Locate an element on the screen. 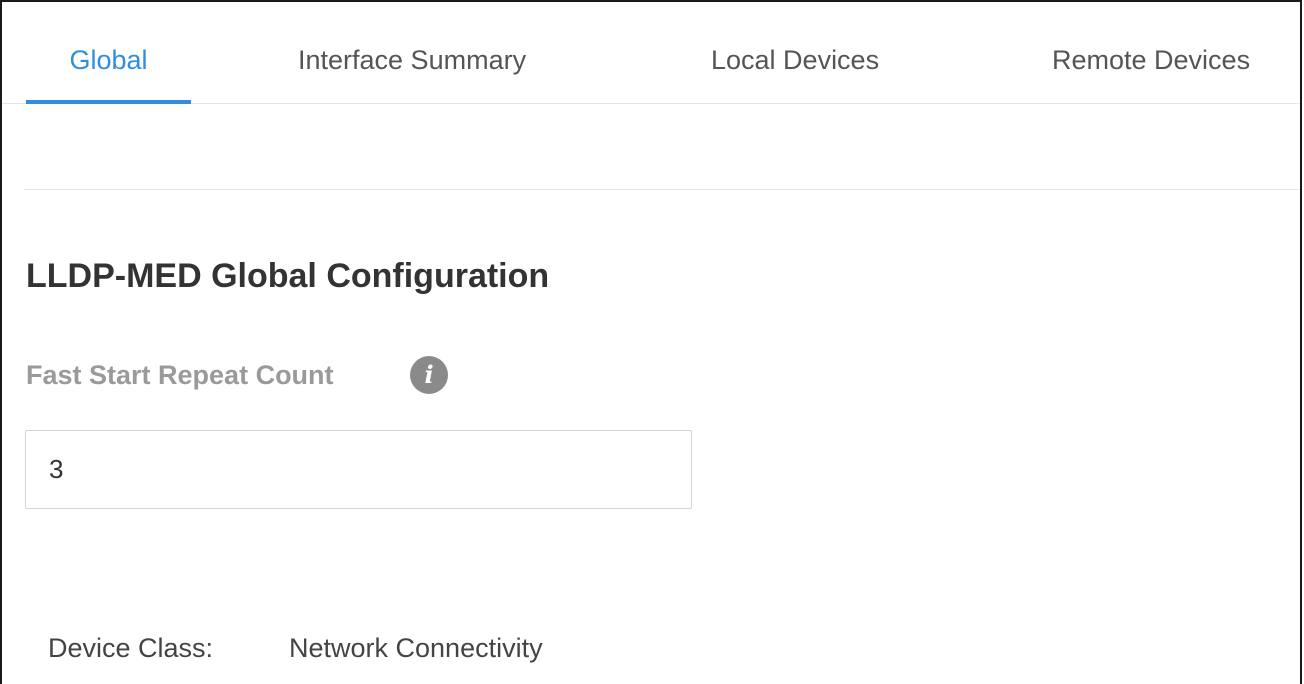  active-tab-underline is located at coordinates (108, 102).